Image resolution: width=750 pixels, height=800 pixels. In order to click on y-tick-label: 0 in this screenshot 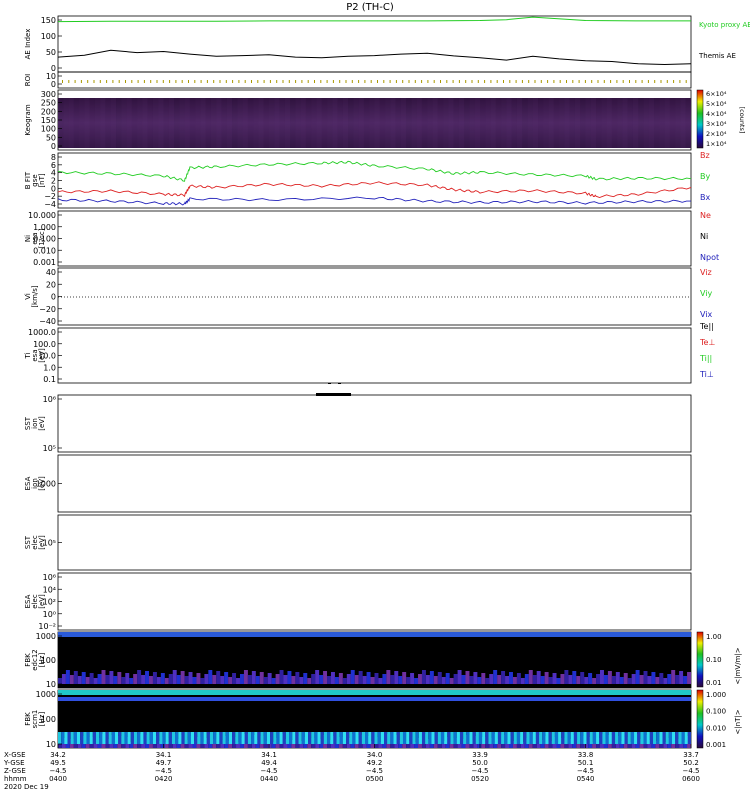, I will do `click(53, 84)`.